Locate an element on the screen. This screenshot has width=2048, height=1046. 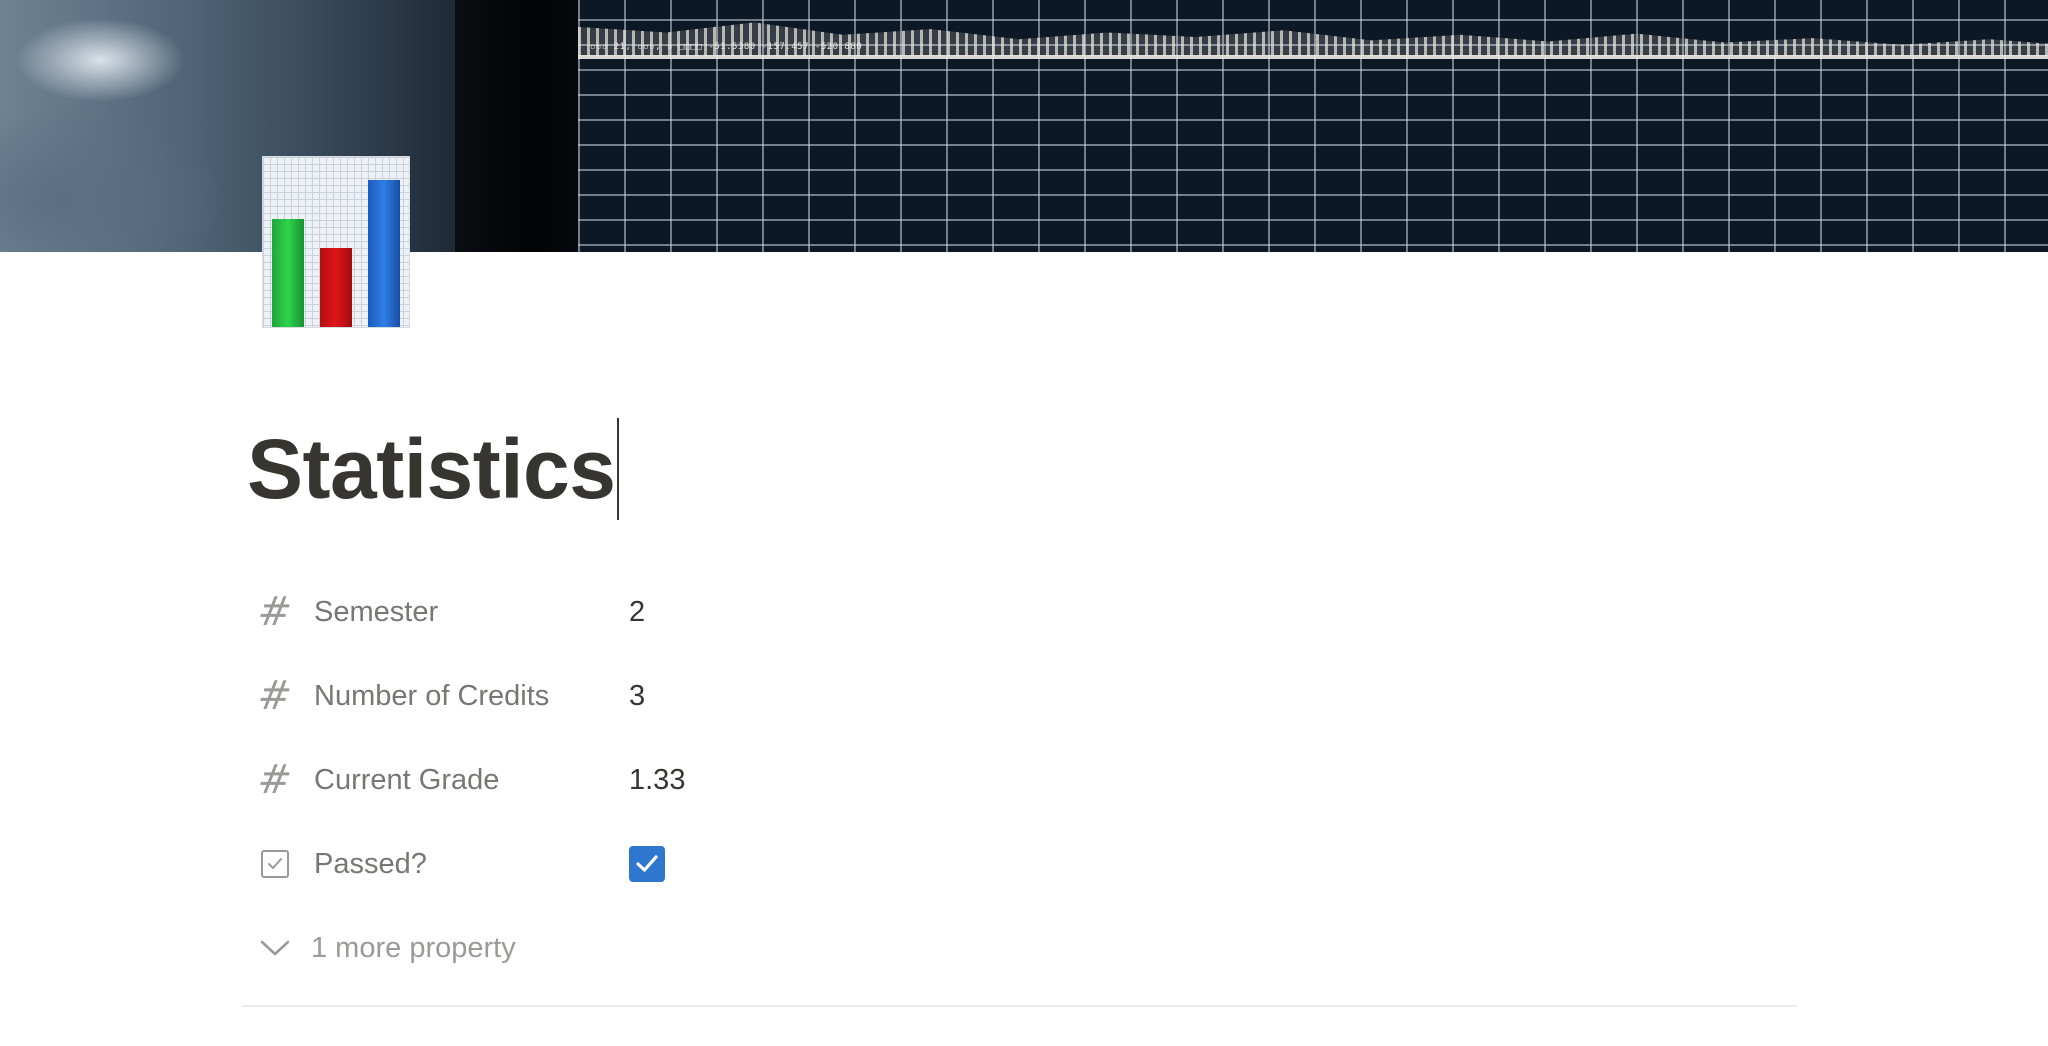
checkbox-outline-icon is located at coordinates (275, 864).